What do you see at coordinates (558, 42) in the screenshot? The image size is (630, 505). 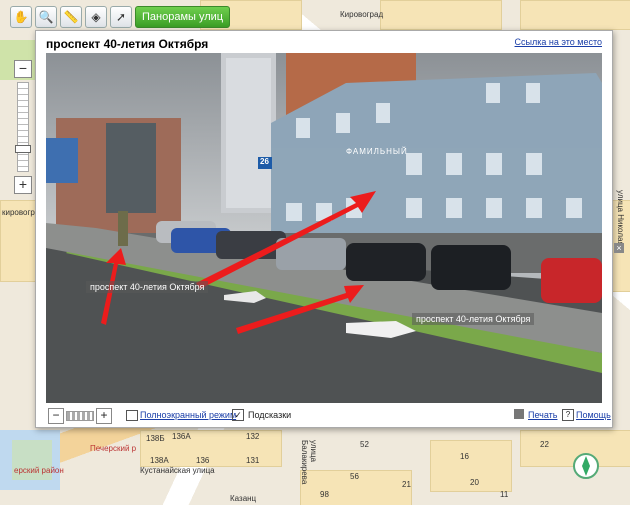 I see `link-to-place: Ссылка на это место` at bounding box center [558, 42].